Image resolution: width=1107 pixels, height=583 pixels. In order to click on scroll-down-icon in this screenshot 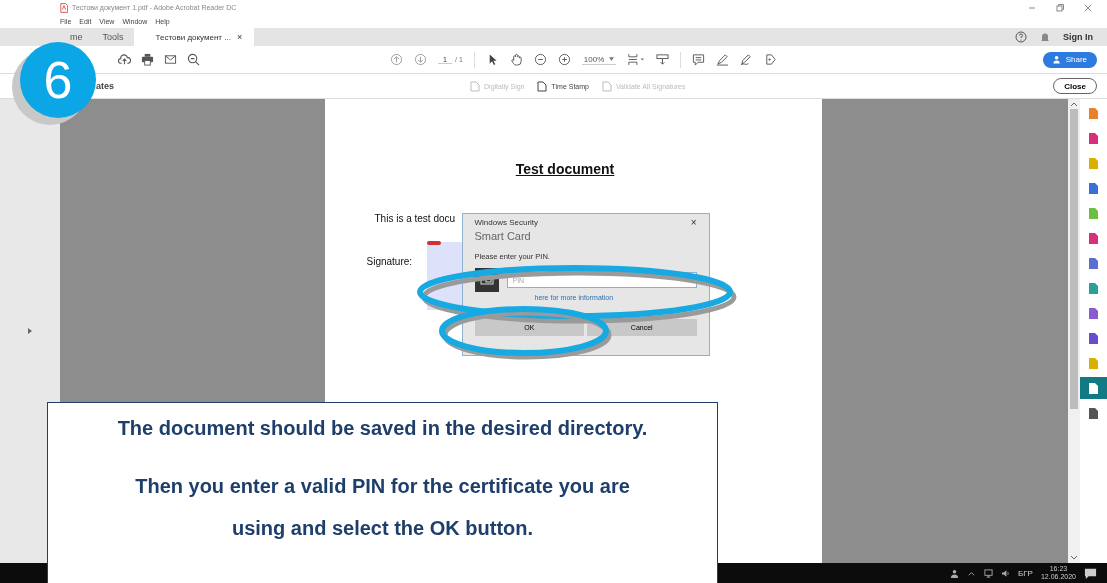, I will do `click(1074, 558)`.